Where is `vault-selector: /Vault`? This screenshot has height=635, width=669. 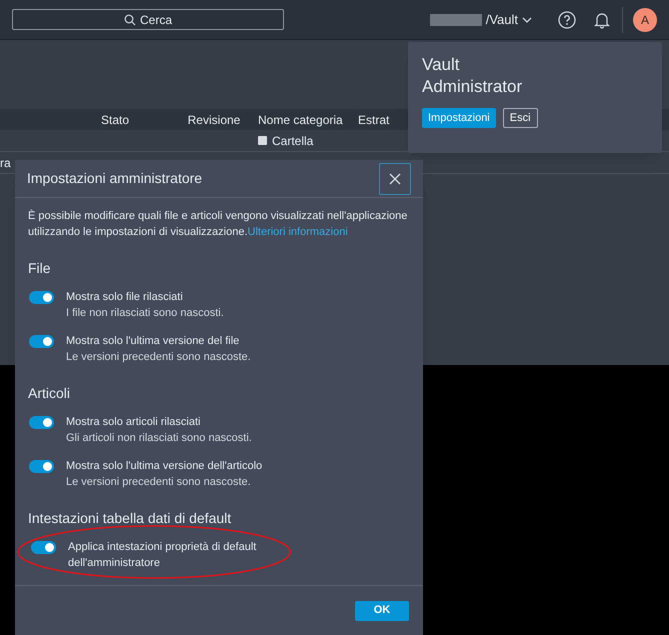 vault-selector: /Vault is located at coordinates (481, 20).